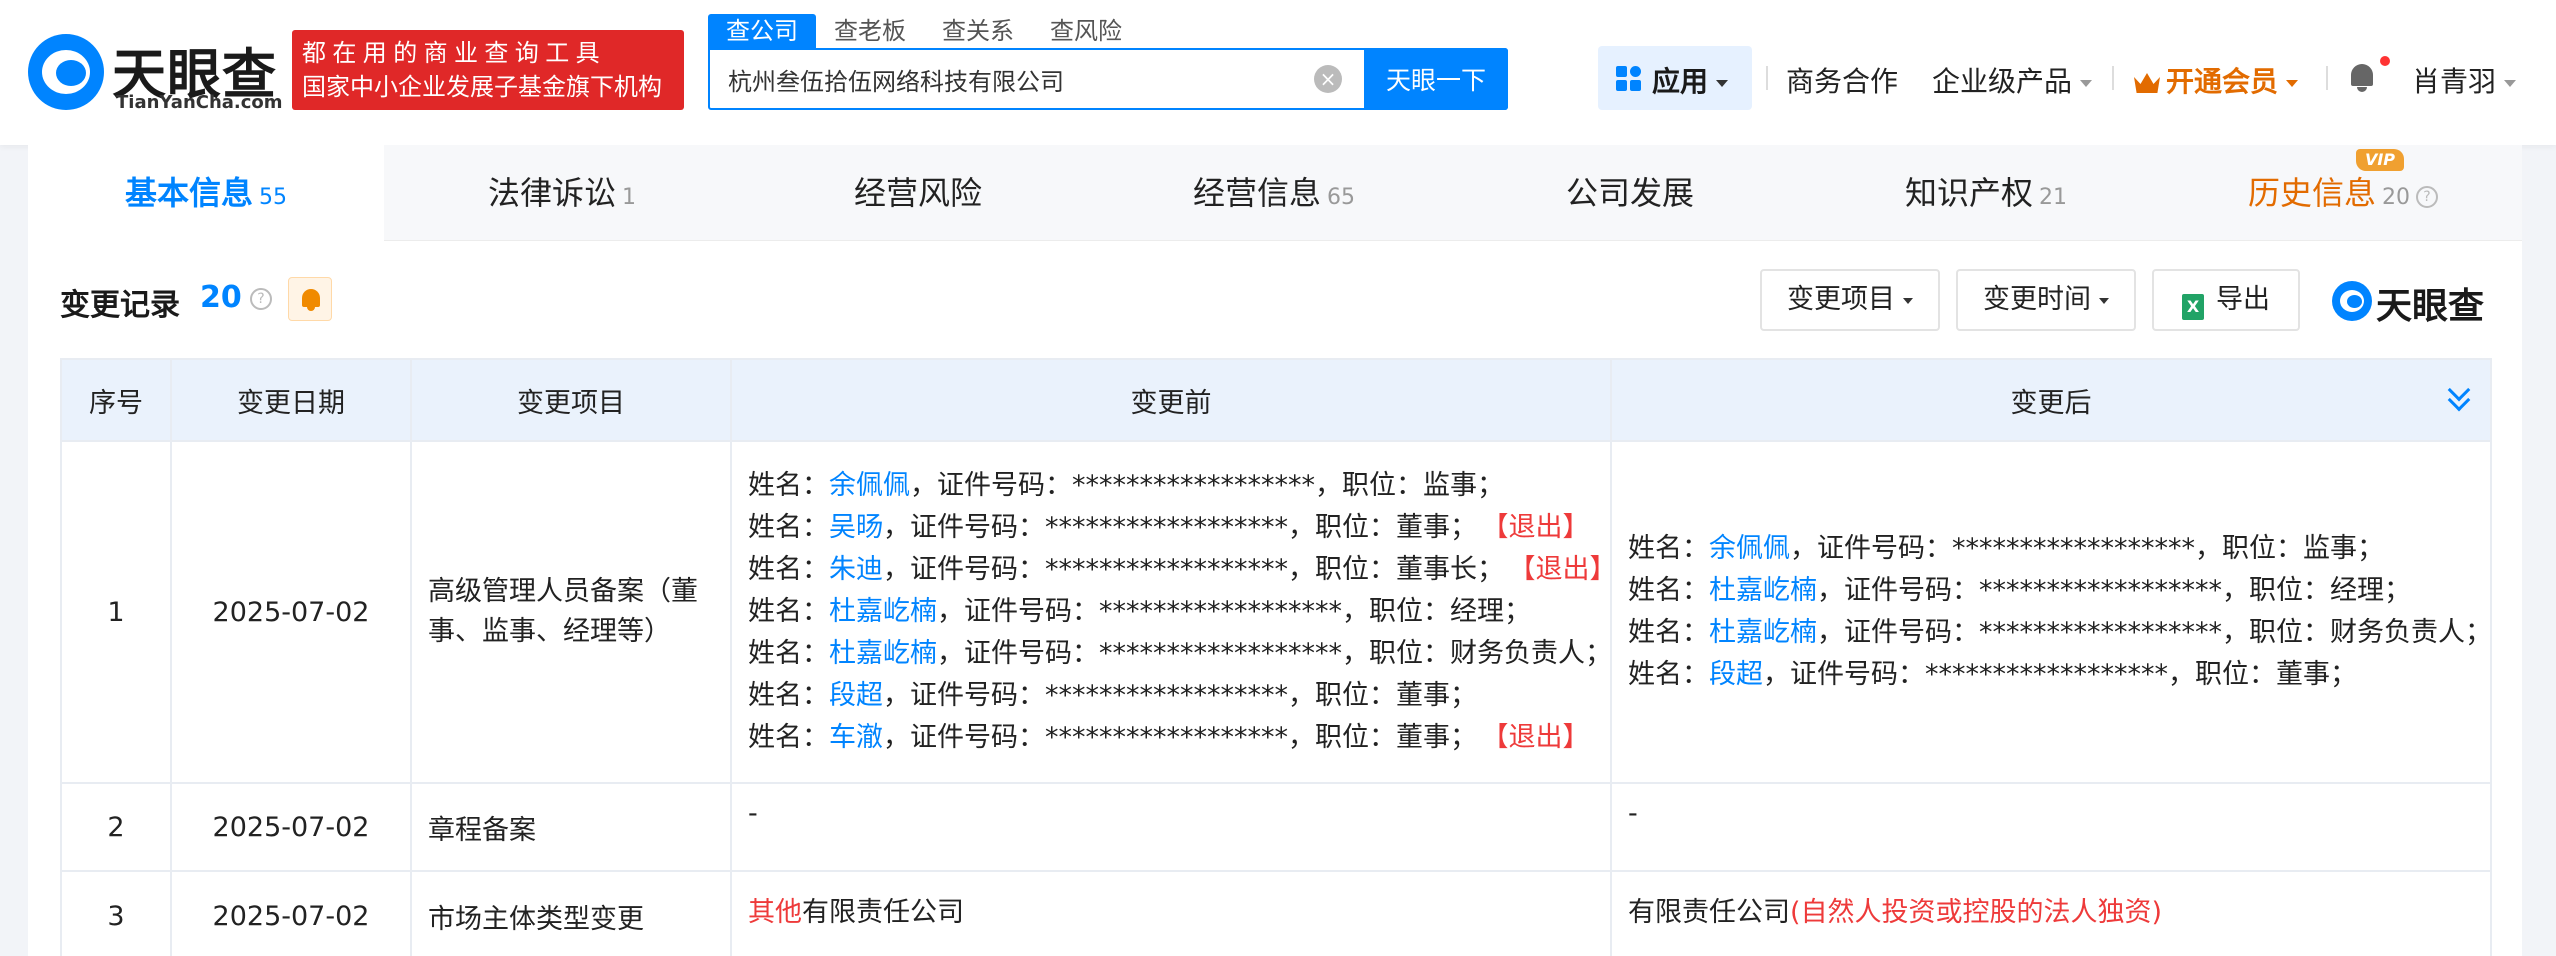 The width and height of the screenshot is (2556, 956). I want to click on app-menu-label: 应用, so click(1680, 81).